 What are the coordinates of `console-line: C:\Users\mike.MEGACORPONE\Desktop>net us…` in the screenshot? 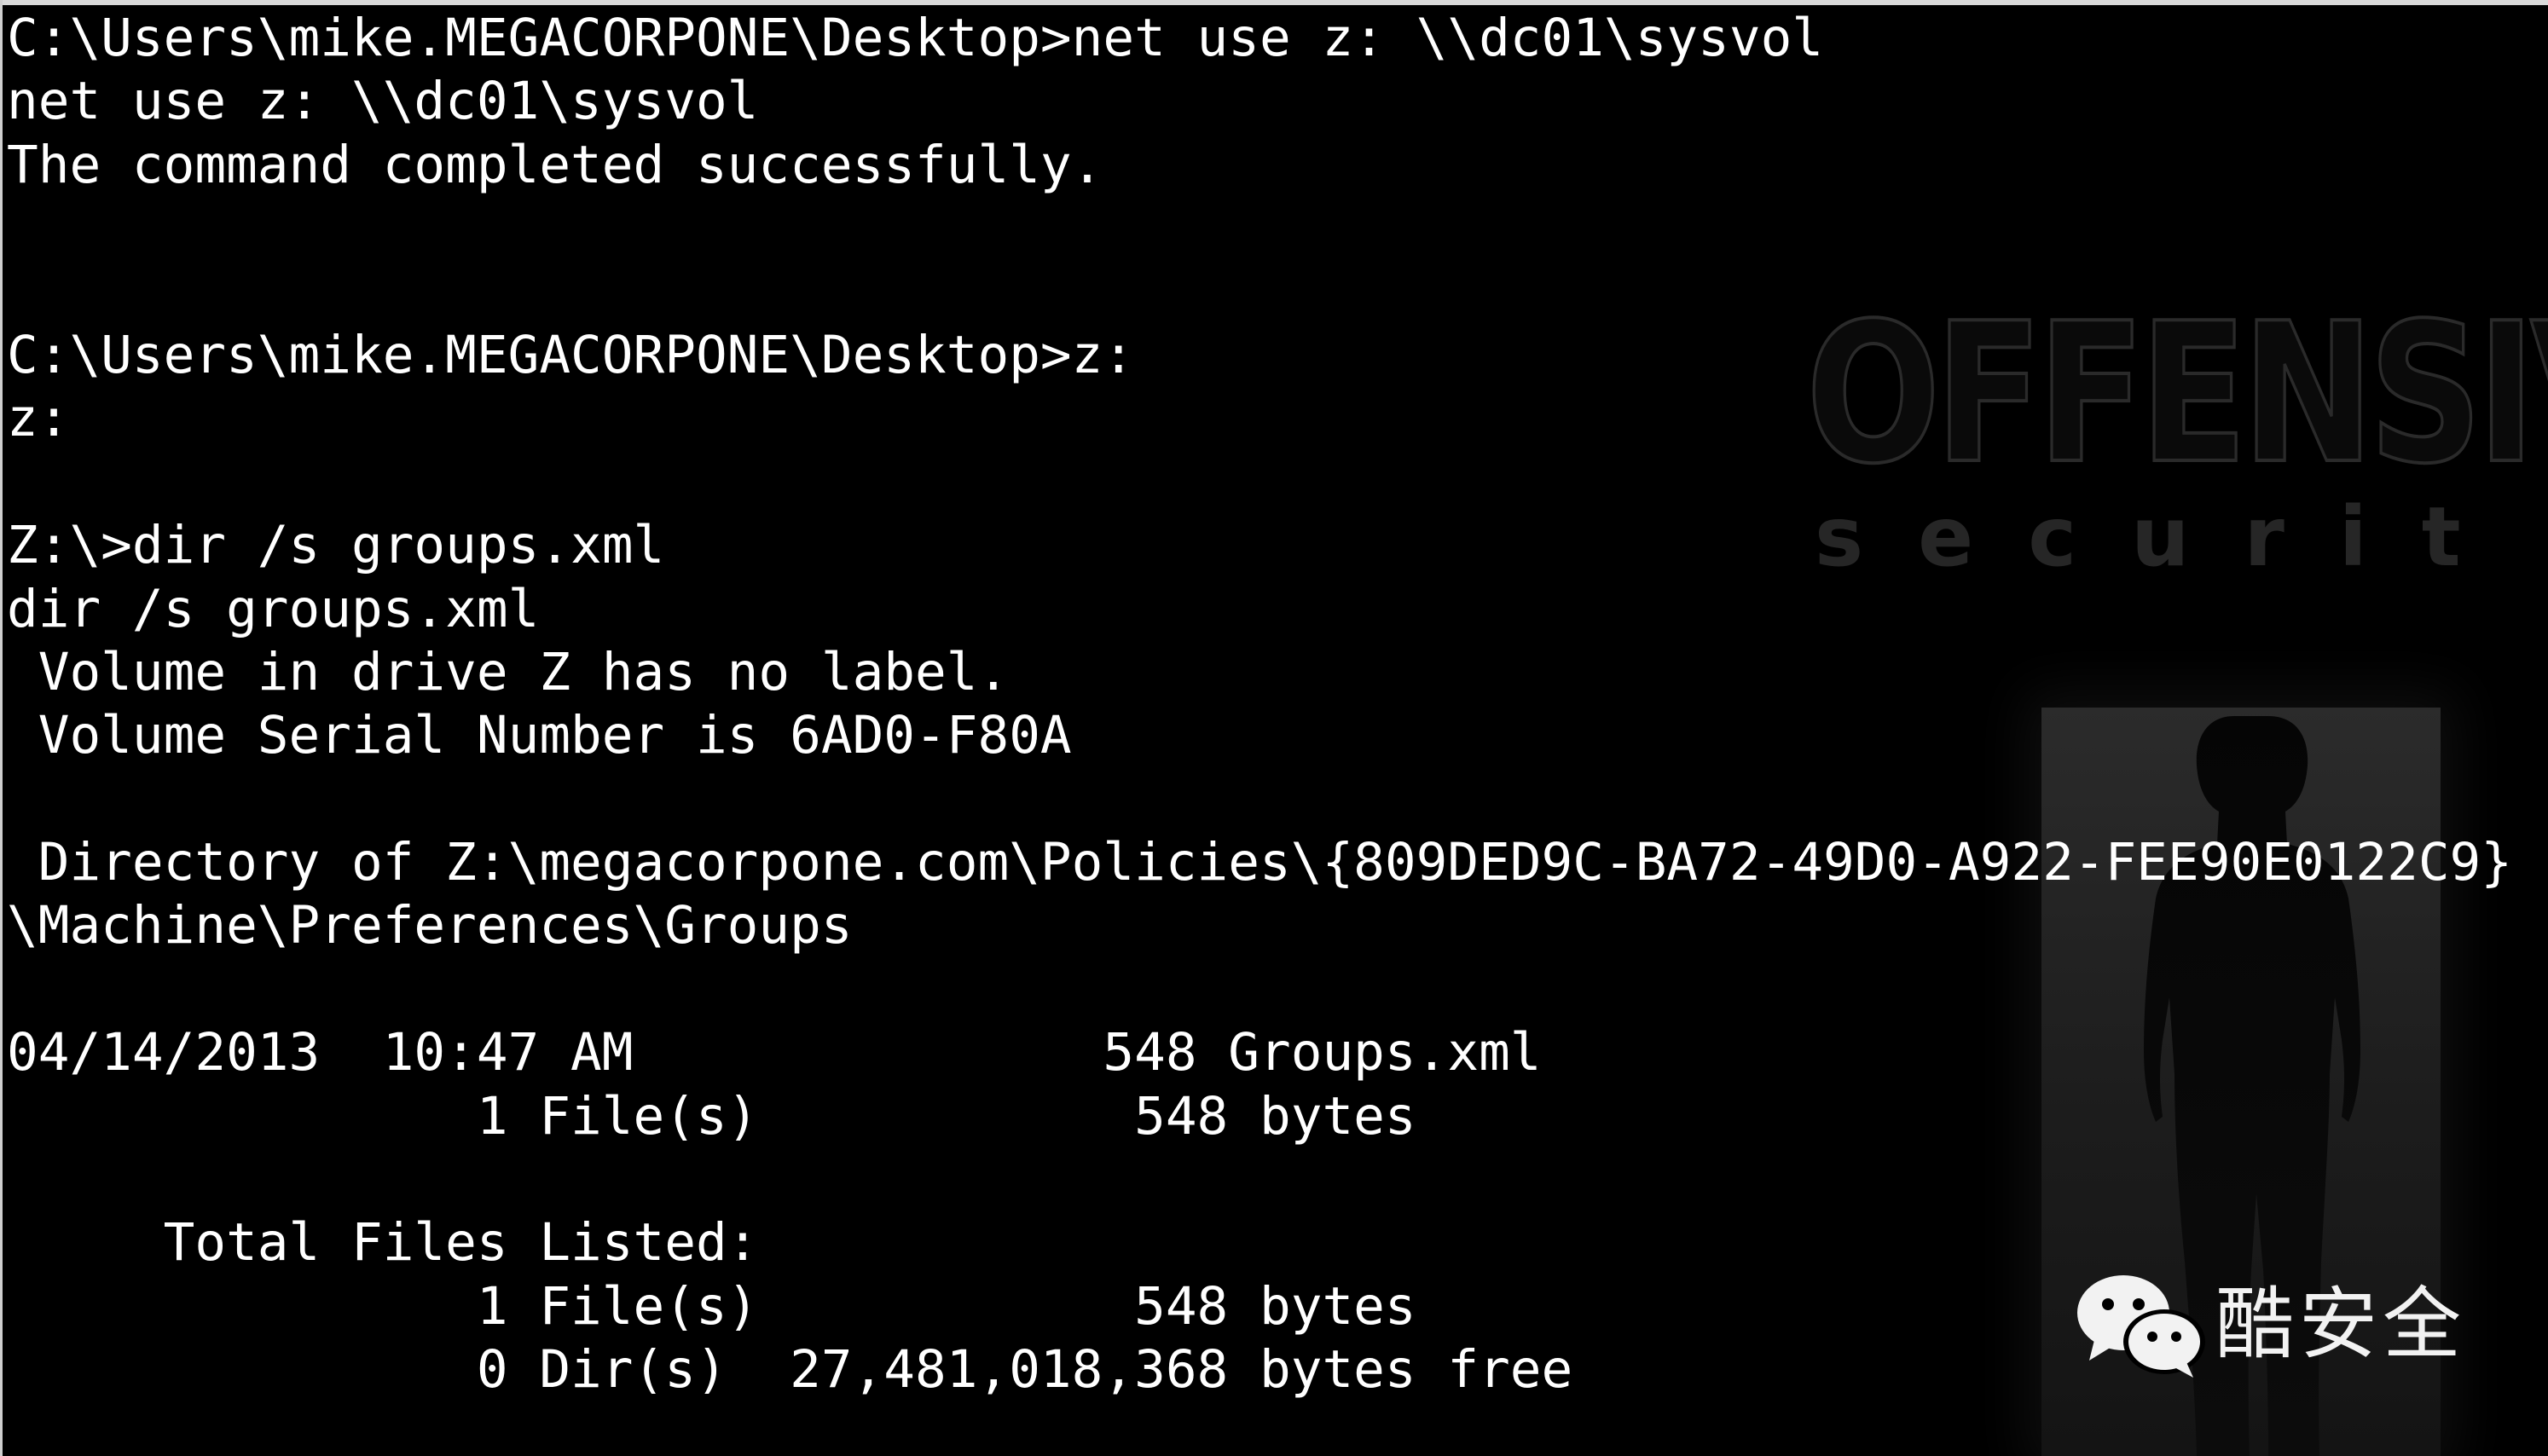 It's located at (915, 38).